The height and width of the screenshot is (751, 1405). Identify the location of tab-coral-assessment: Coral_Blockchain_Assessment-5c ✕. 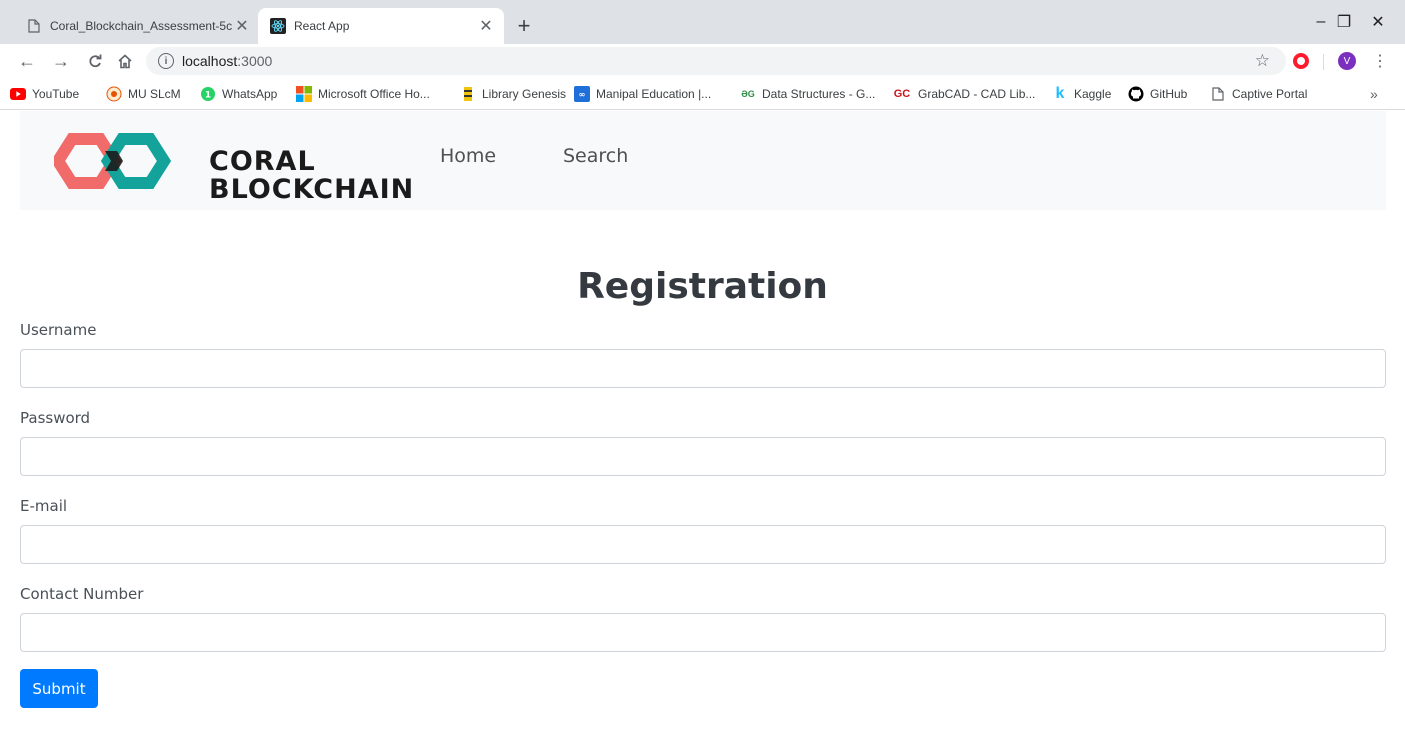
(137, 26).